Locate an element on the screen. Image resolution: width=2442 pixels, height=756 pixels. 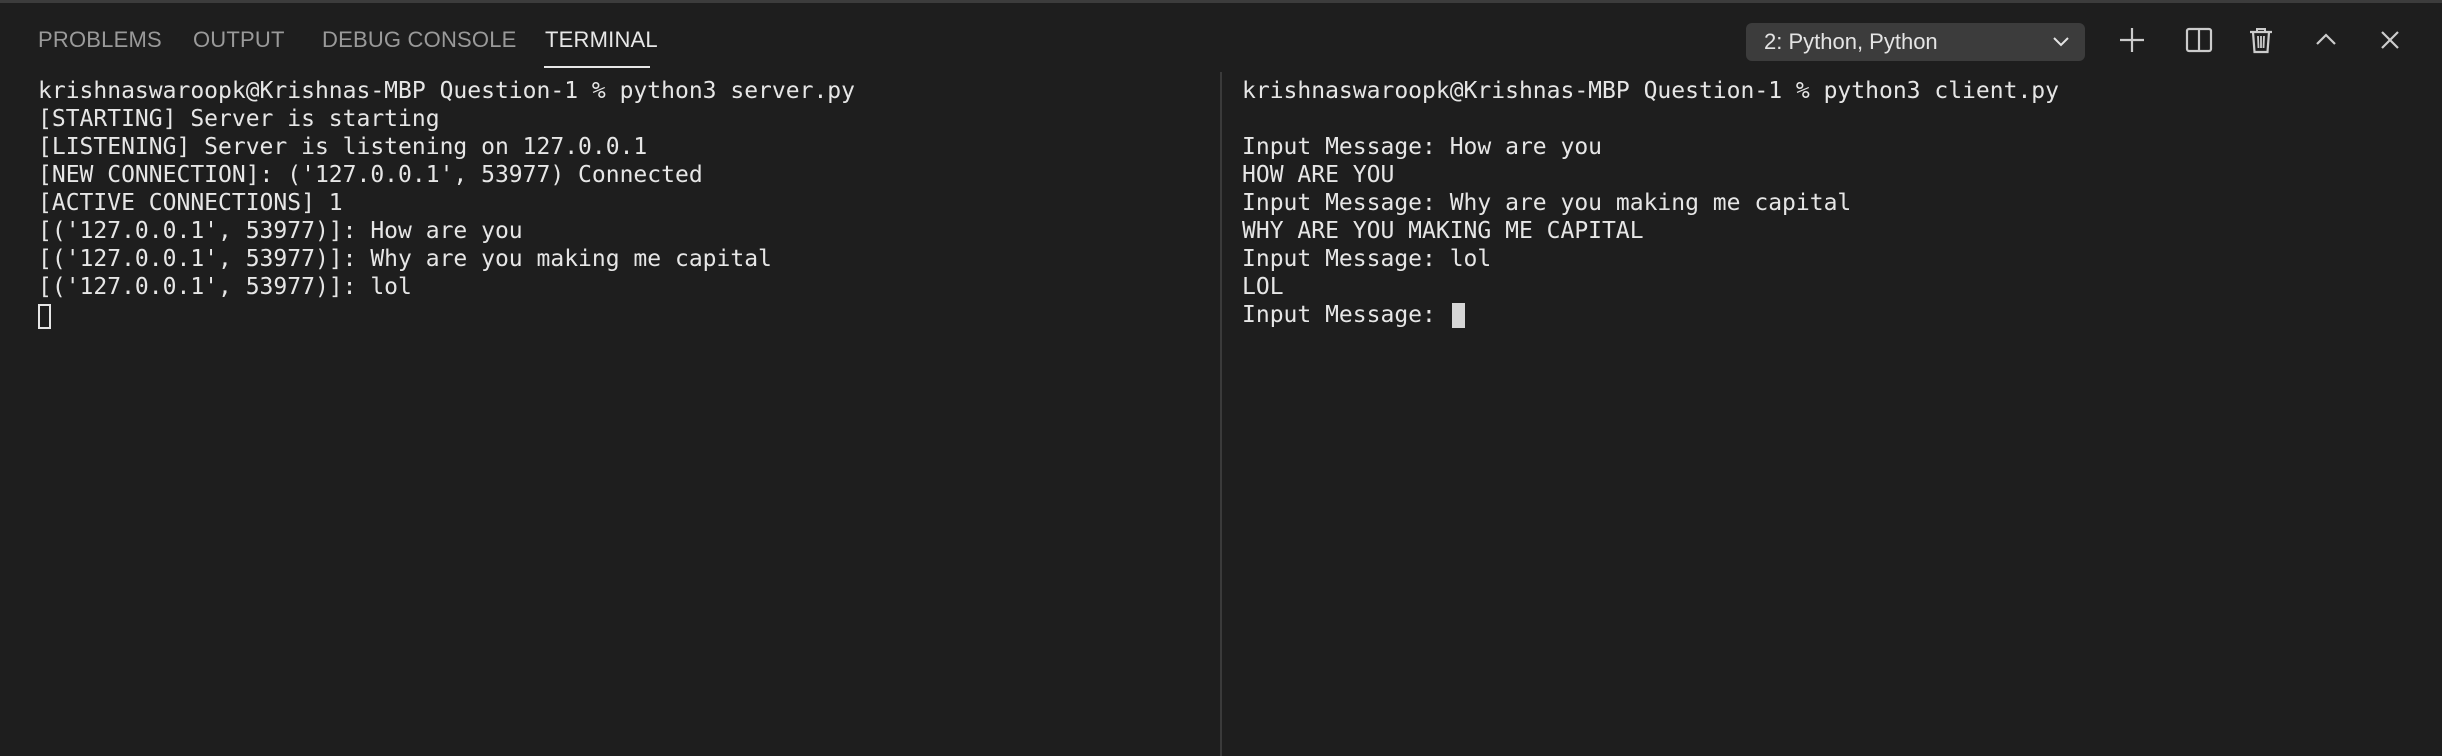
terminal-line: [('127.0.0.1', 53977)]: How are you is located at coordinates (280, 231).